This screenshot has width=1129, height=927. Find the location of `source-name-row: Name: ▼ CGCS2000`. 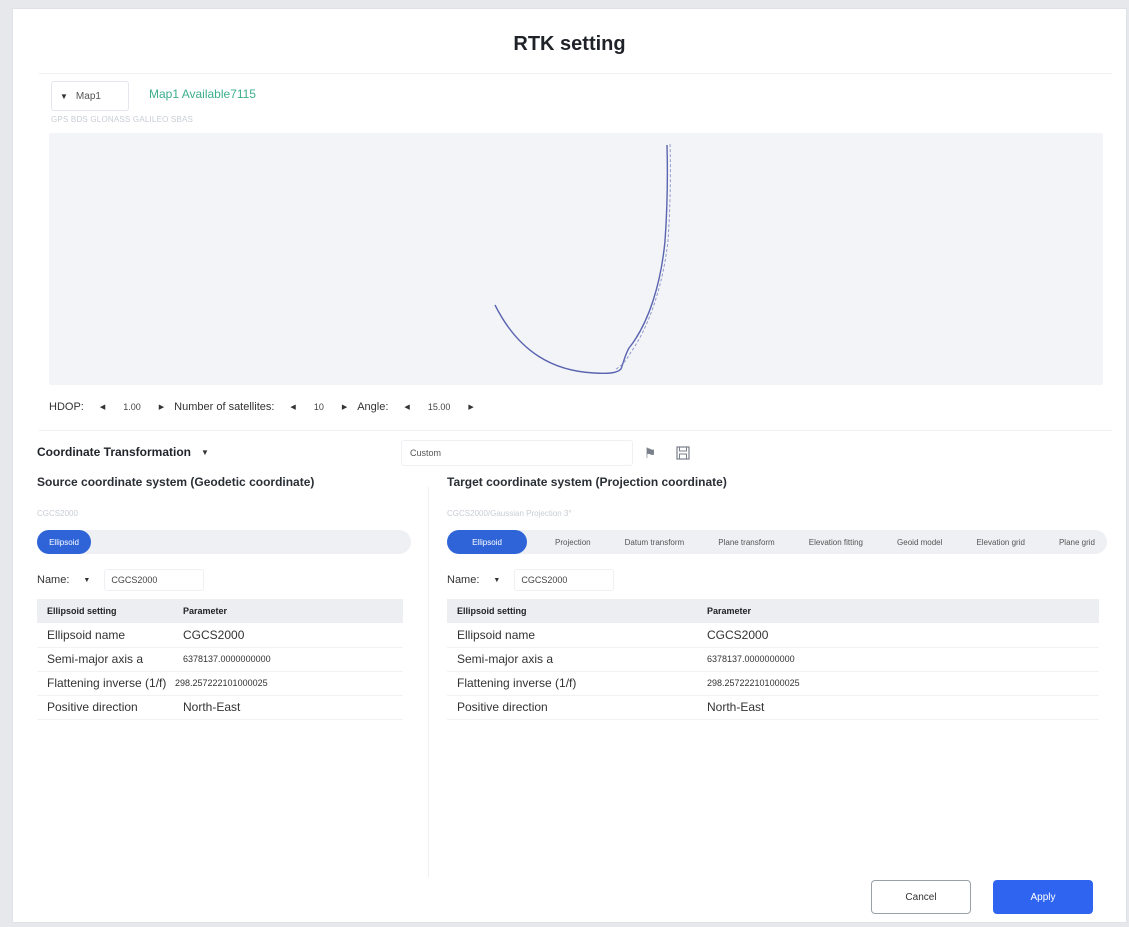

source-name-row: Name: ▼ CGCS2000 is located at coordinates (121, 580).